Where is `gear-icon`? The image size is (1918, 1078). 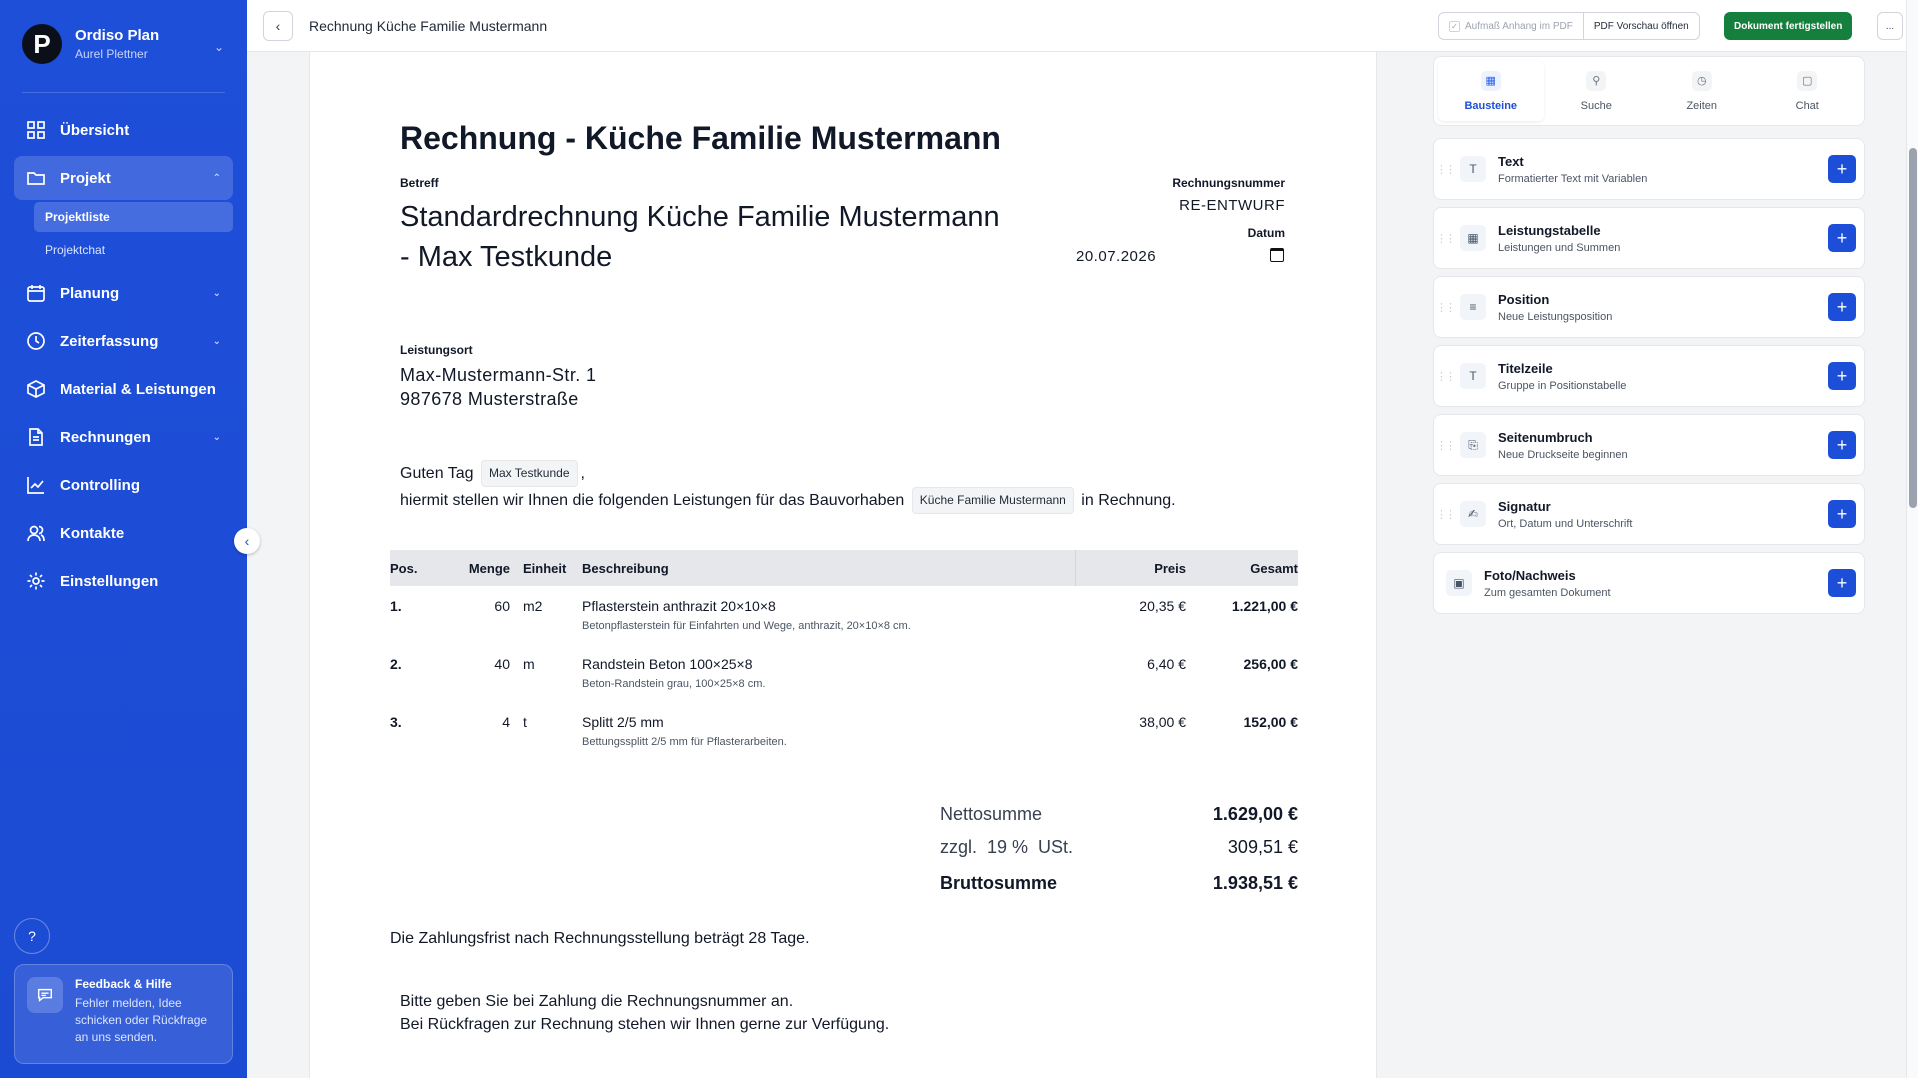
gear-icon is located at coordinates (36, 581).